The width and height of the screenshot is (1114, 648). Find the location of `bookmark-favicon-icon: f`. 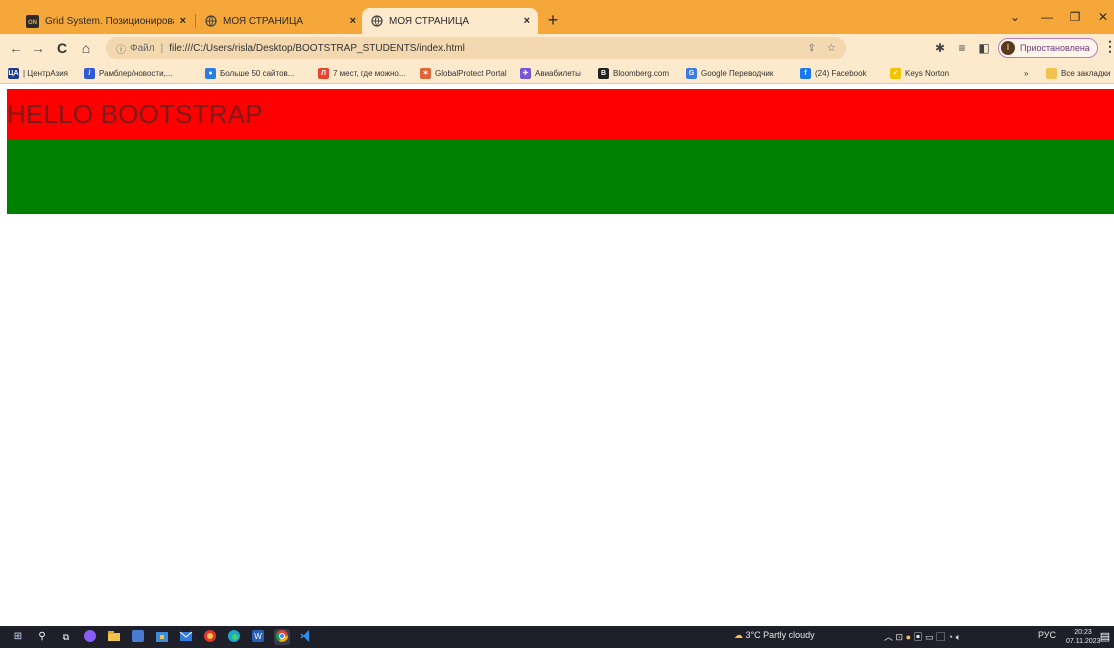

bookmark-favicon-icon: f is located at coordinates (805, 73).